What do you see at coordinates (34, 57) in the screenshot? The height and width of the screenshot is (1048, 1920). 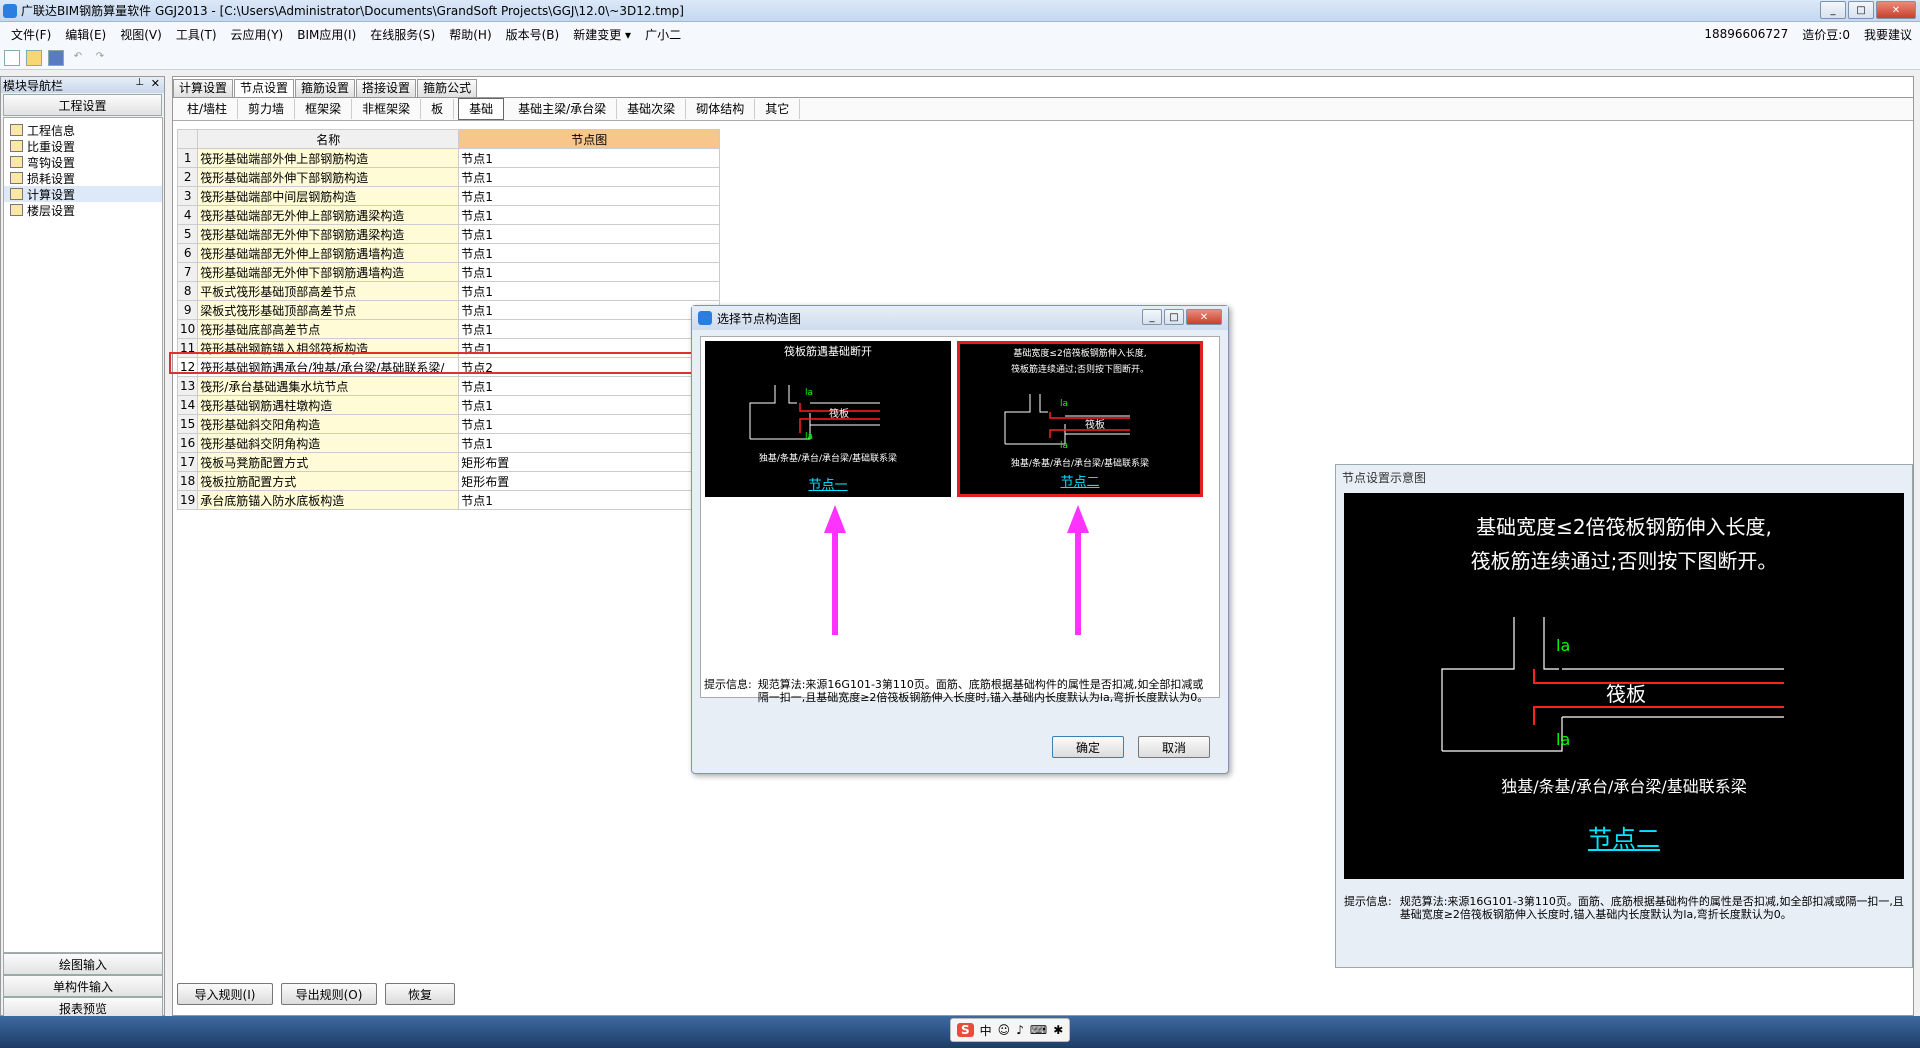 I see `open-folder-icon` at bounding box center [34, 57].